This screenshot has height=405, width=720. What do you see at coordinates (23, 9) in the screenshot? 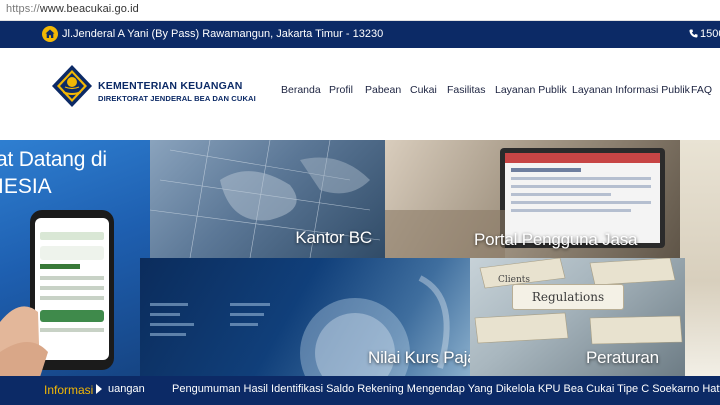
I see `url-scheme: https://` at bounding box center [23, 9].